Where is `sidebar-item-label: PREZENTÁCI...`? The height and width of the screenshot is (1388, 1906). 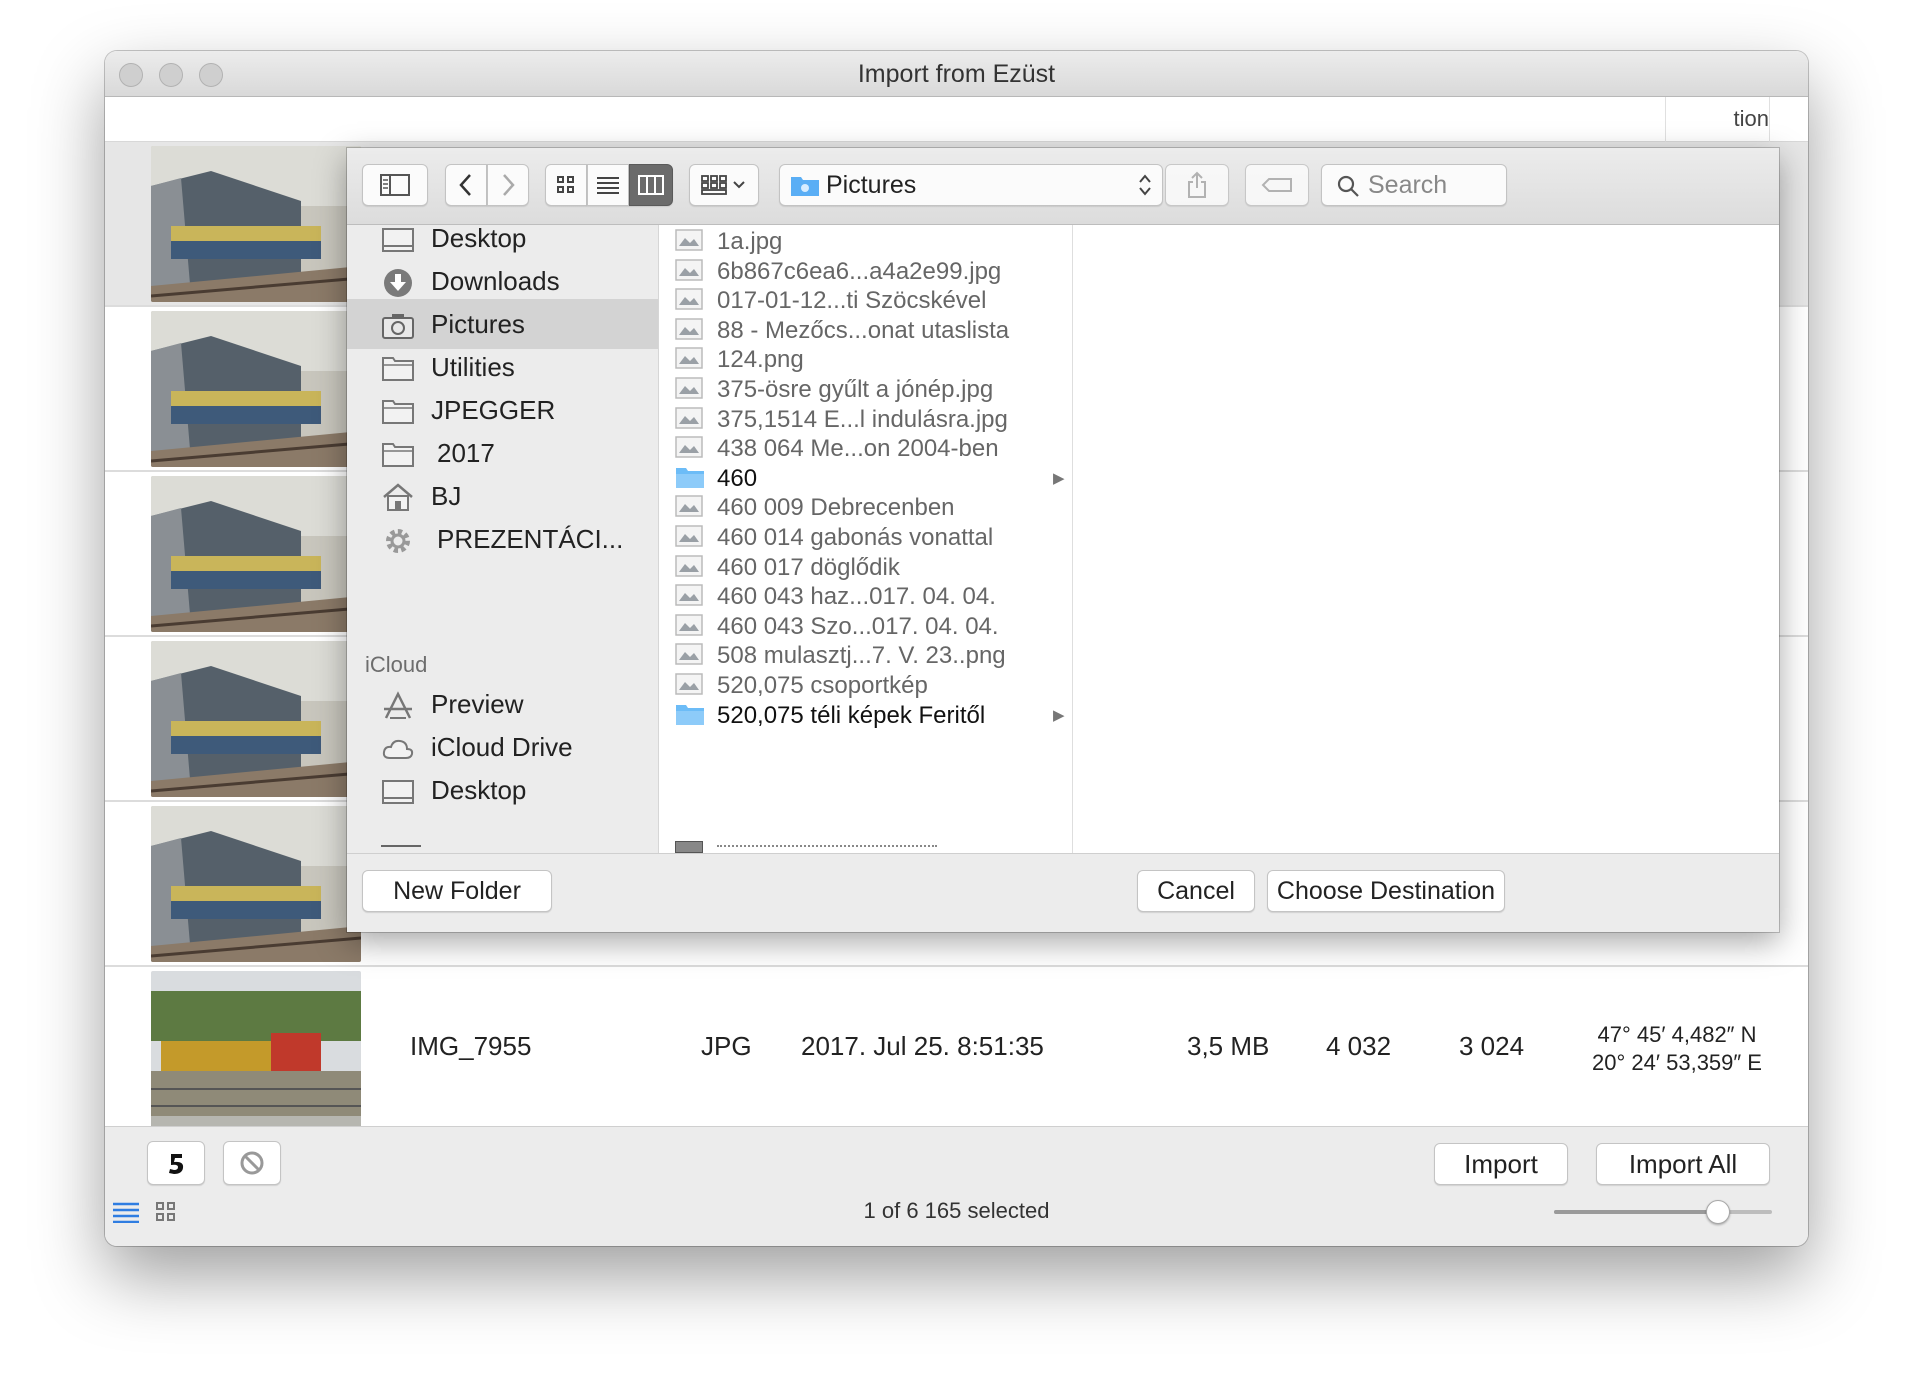 sidebar-item-label: PREZENTÁCI... is located at coordinates (530, 539).